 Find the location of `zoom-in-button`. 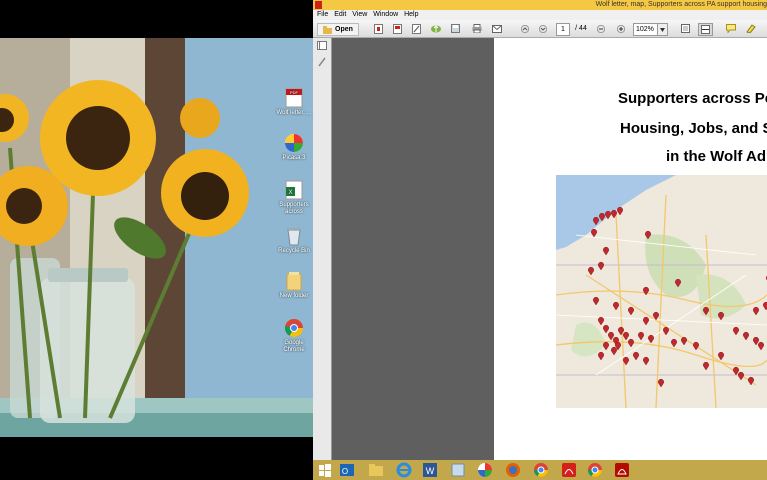

zoom-in-button is located at coordinates (621, 28).